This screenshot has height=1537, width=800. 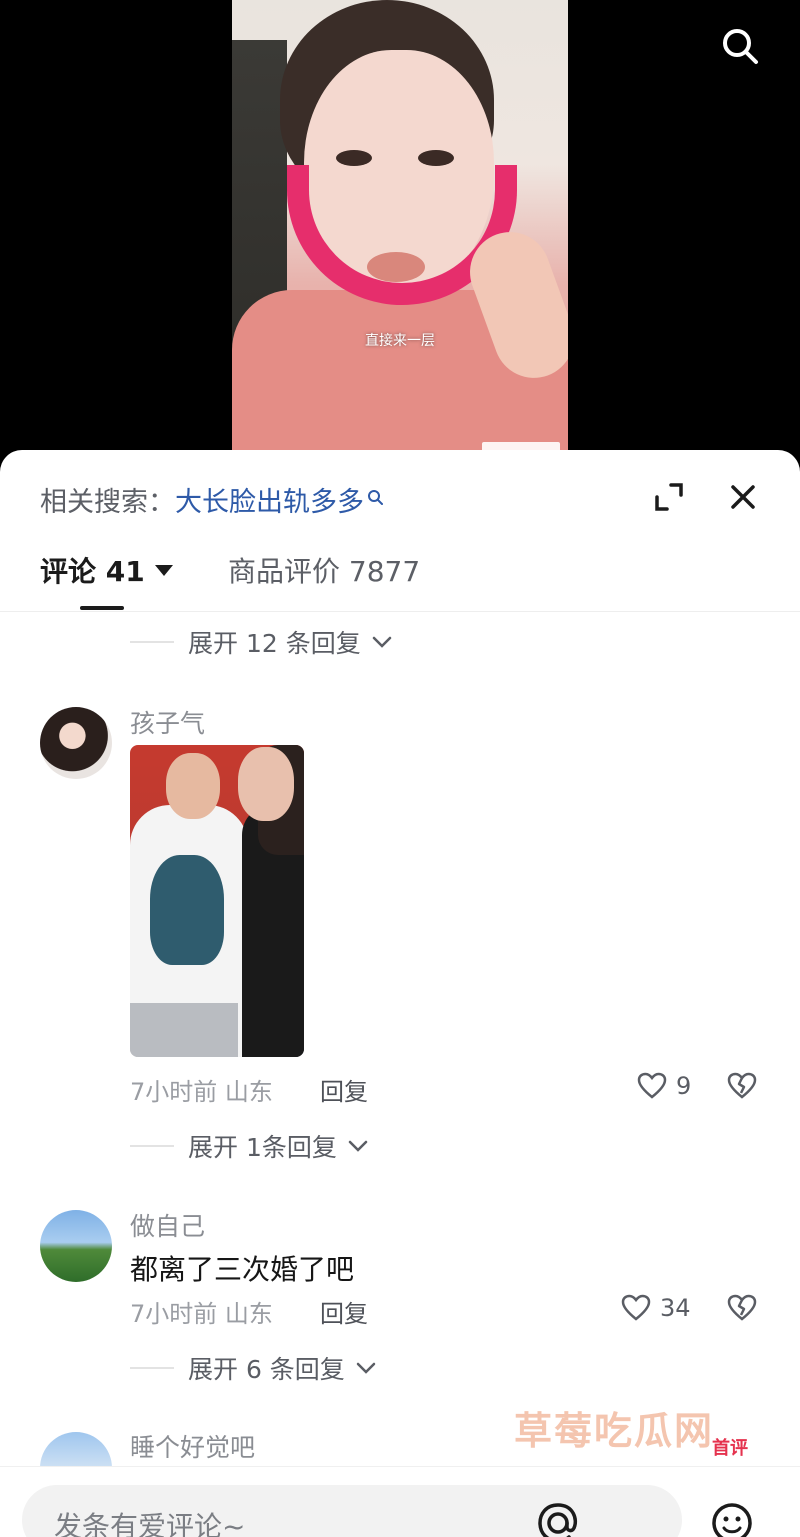 I want to click on expand-replies: 展开 12 条回复, so click(x=261, y=642).